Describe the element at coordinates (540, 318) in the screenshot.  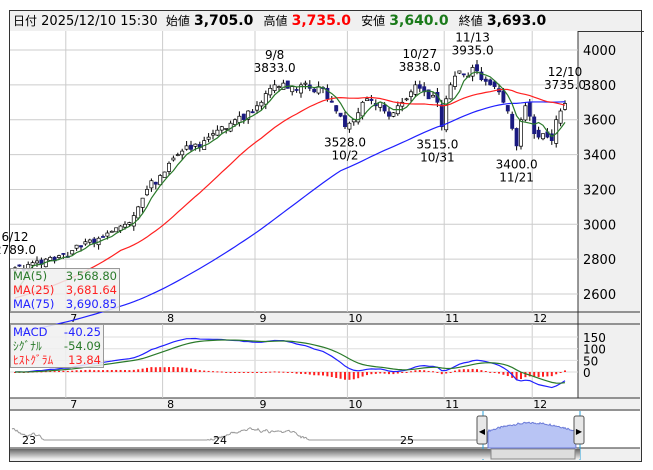
I see `month-label: 12` at that location.